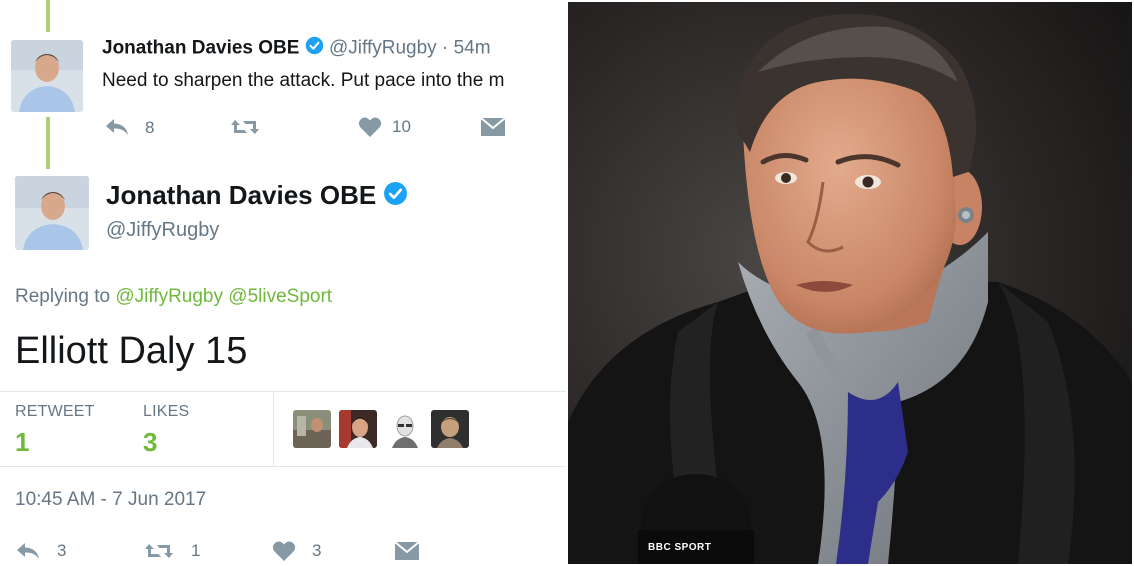 Image resolution: width=1134 pixels, height=566 pixels. What do you see at coordinates (150, 442) in the screenshot?
I see `likes-count: 3` at bounding box center [150, 442].